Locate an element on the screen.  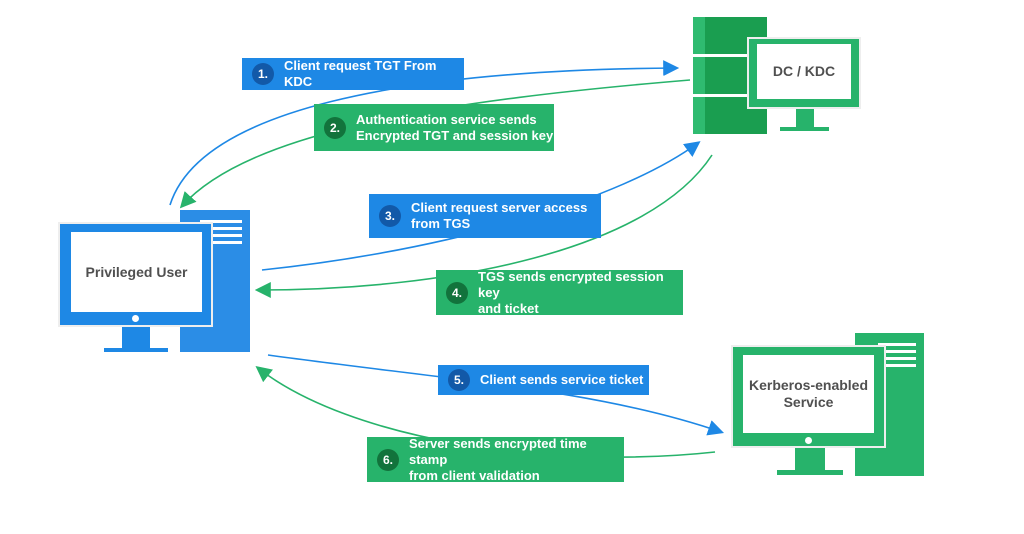
step-number: 4. is located at coordinates (457, 292).